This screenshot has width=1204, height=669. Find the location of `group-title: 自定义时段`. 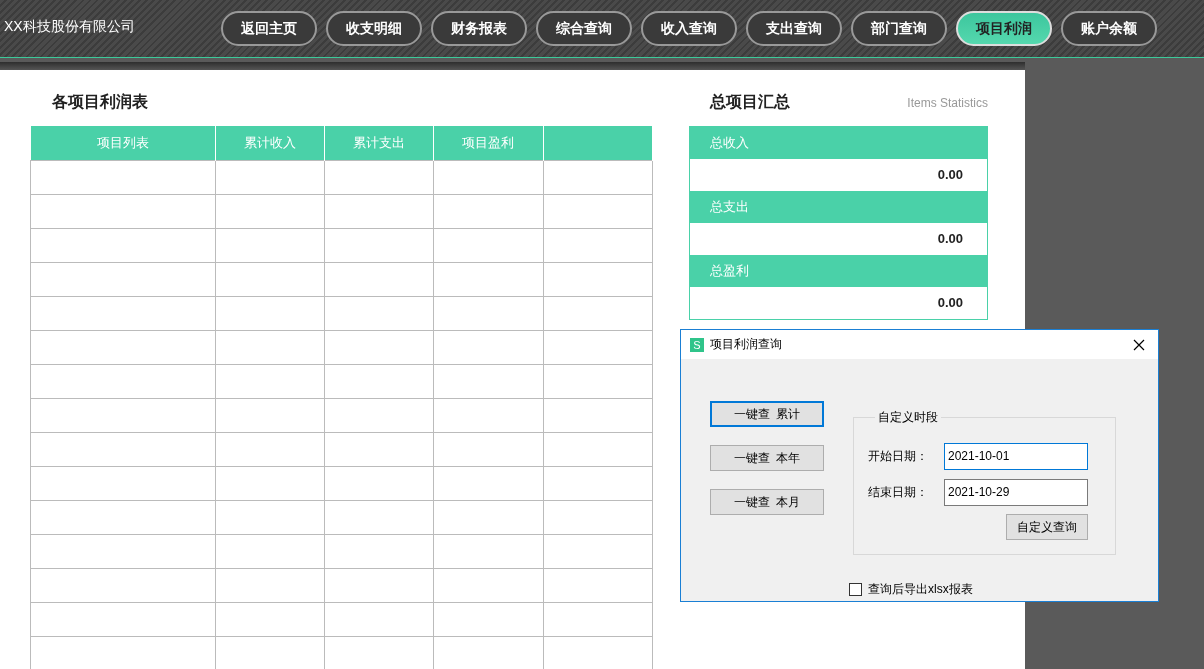

group-title: 自定义时段 is located at coordinates (908, 417).